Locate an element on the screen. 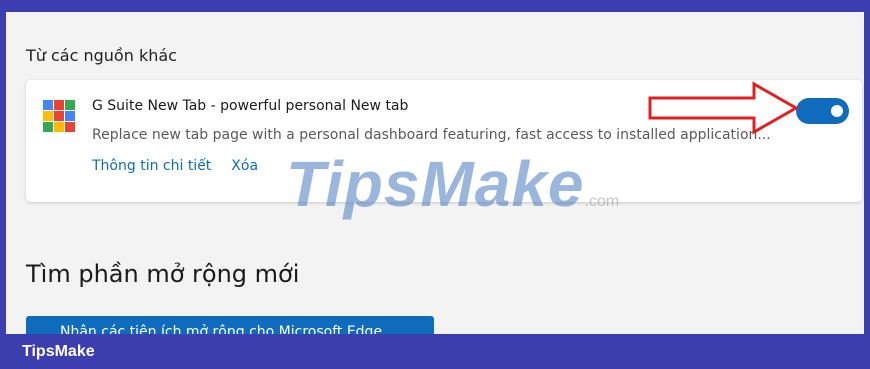 Image resolution: width=870 pixels, height=369 pixels. other-sources-label: Từ các nguồn khác is located at coordinates (101, 55).